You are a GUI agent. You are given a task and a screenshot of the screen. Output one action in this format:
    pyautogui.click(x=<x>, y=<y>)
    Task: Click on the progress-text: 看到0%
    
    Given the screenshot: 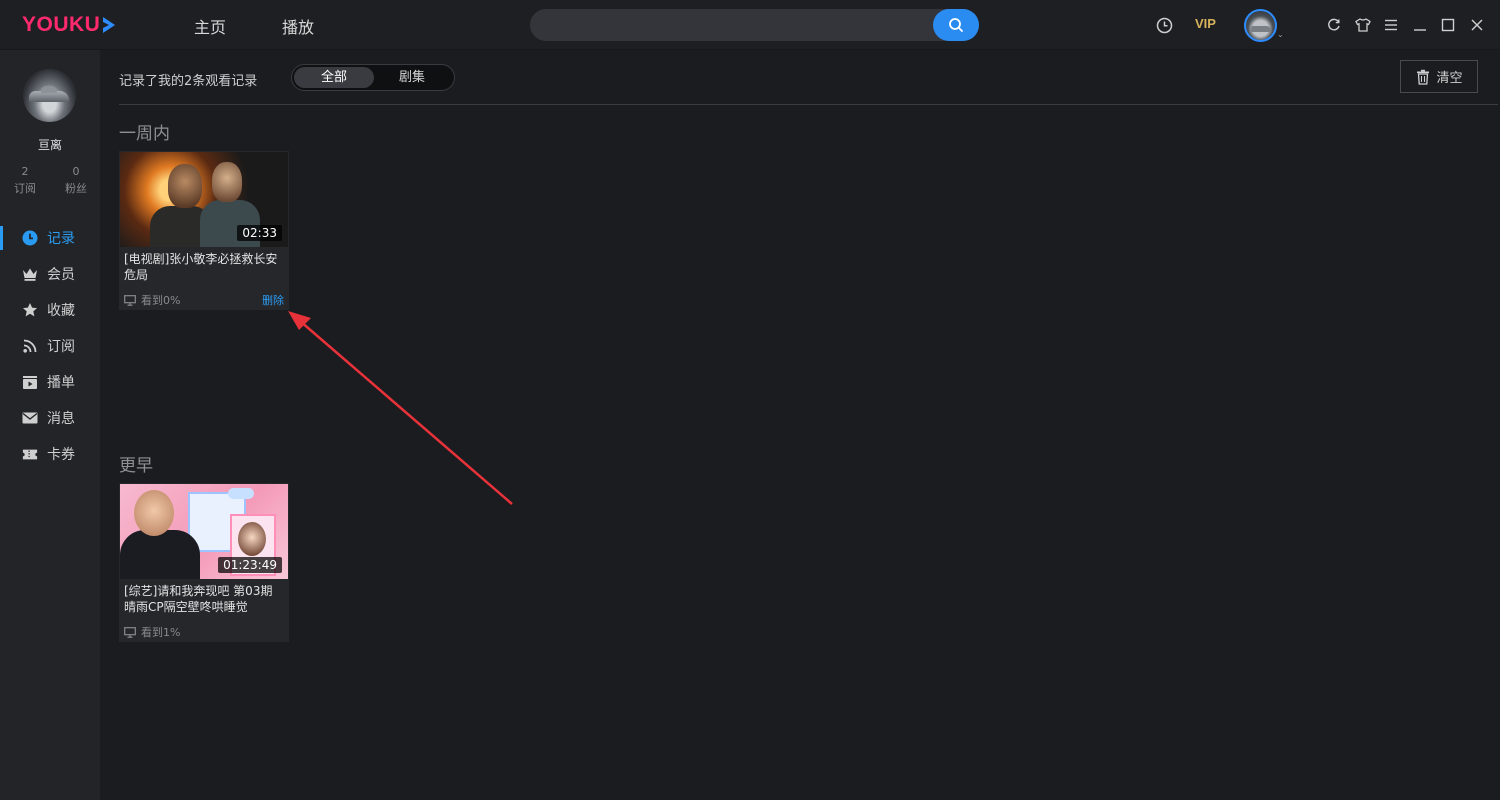 What is the action you would take?
    pyautogui.click(x=161, y=300)
    